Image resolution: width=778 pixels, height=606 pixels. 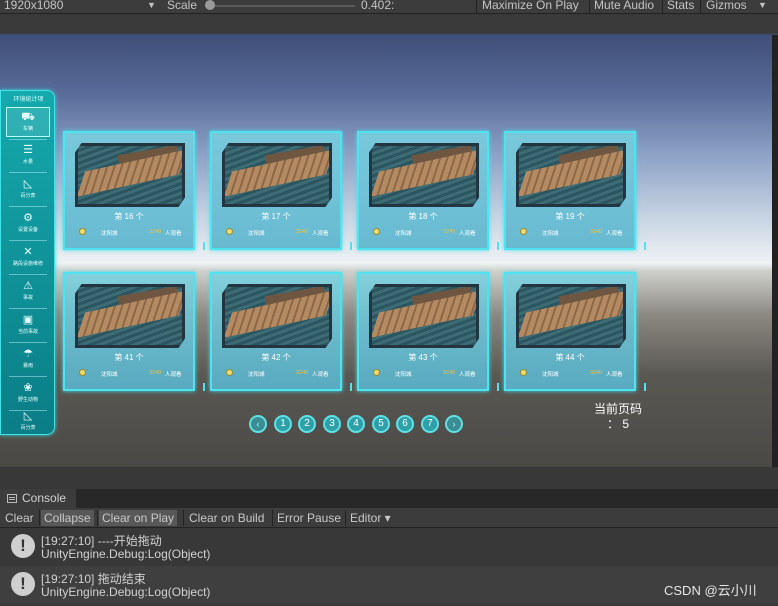 What do you see at coordinates (258, 424) in the screenshot?
I see `prev-page-button: ‹` at bounding box center [258, 424].